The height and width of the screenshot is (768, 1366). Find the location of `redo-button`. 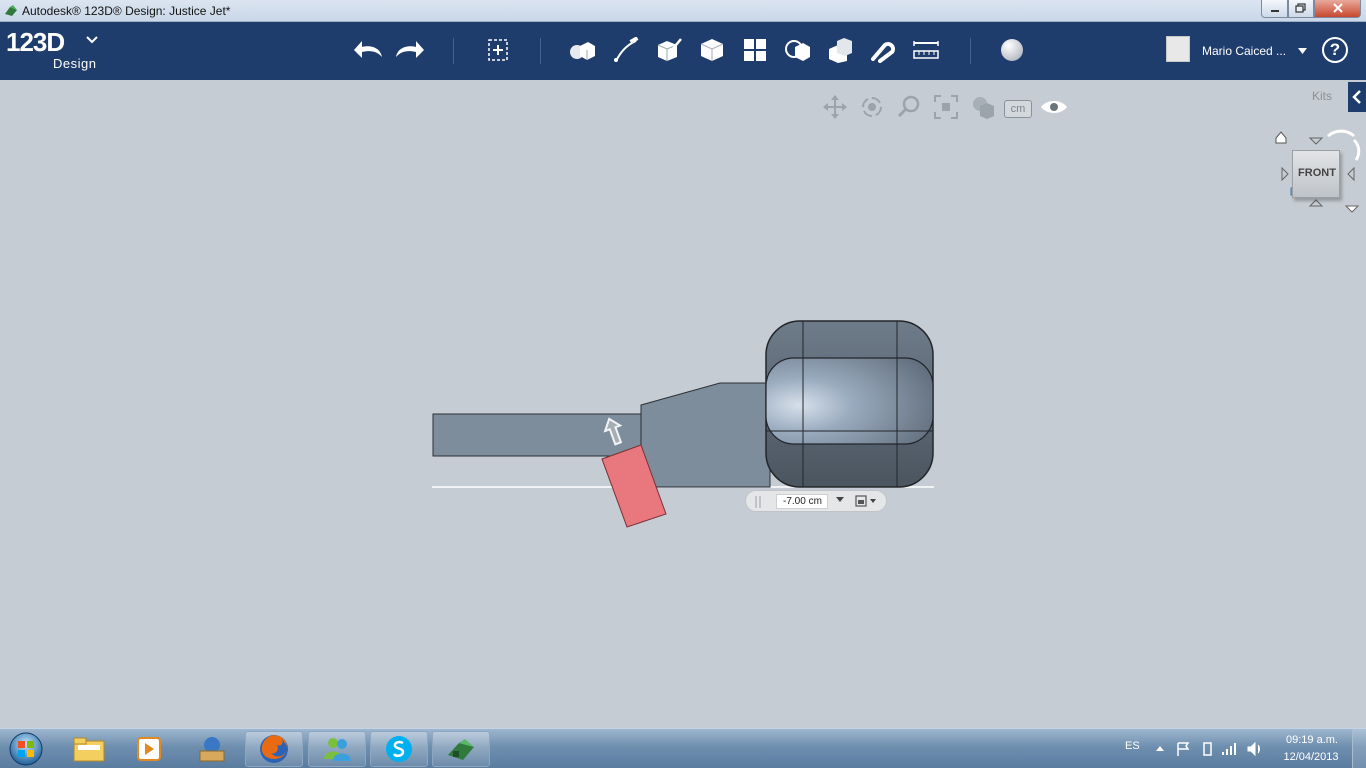

redo-button is located at coordinates (410, 50).